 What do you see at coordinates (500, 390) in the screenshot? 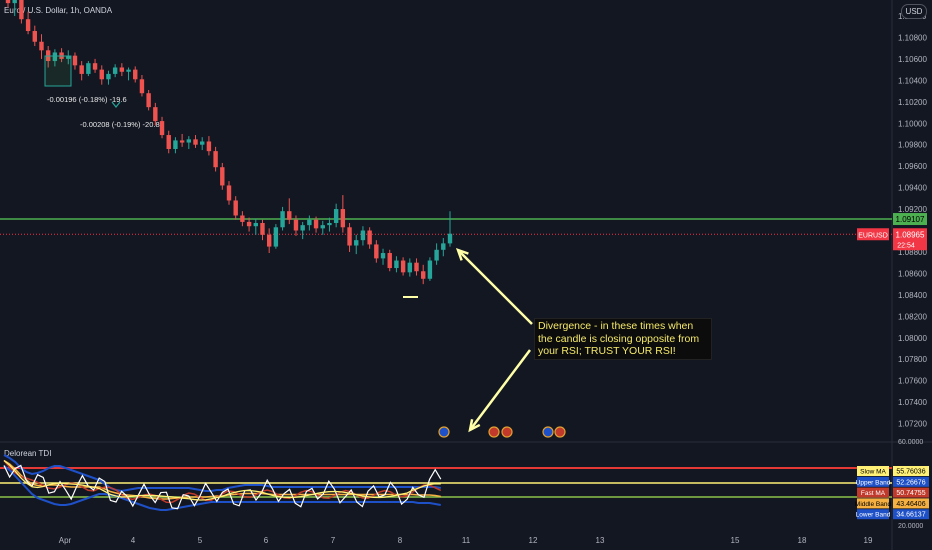
I see `arrow-to-rsi` at bounding box center [500, 390].